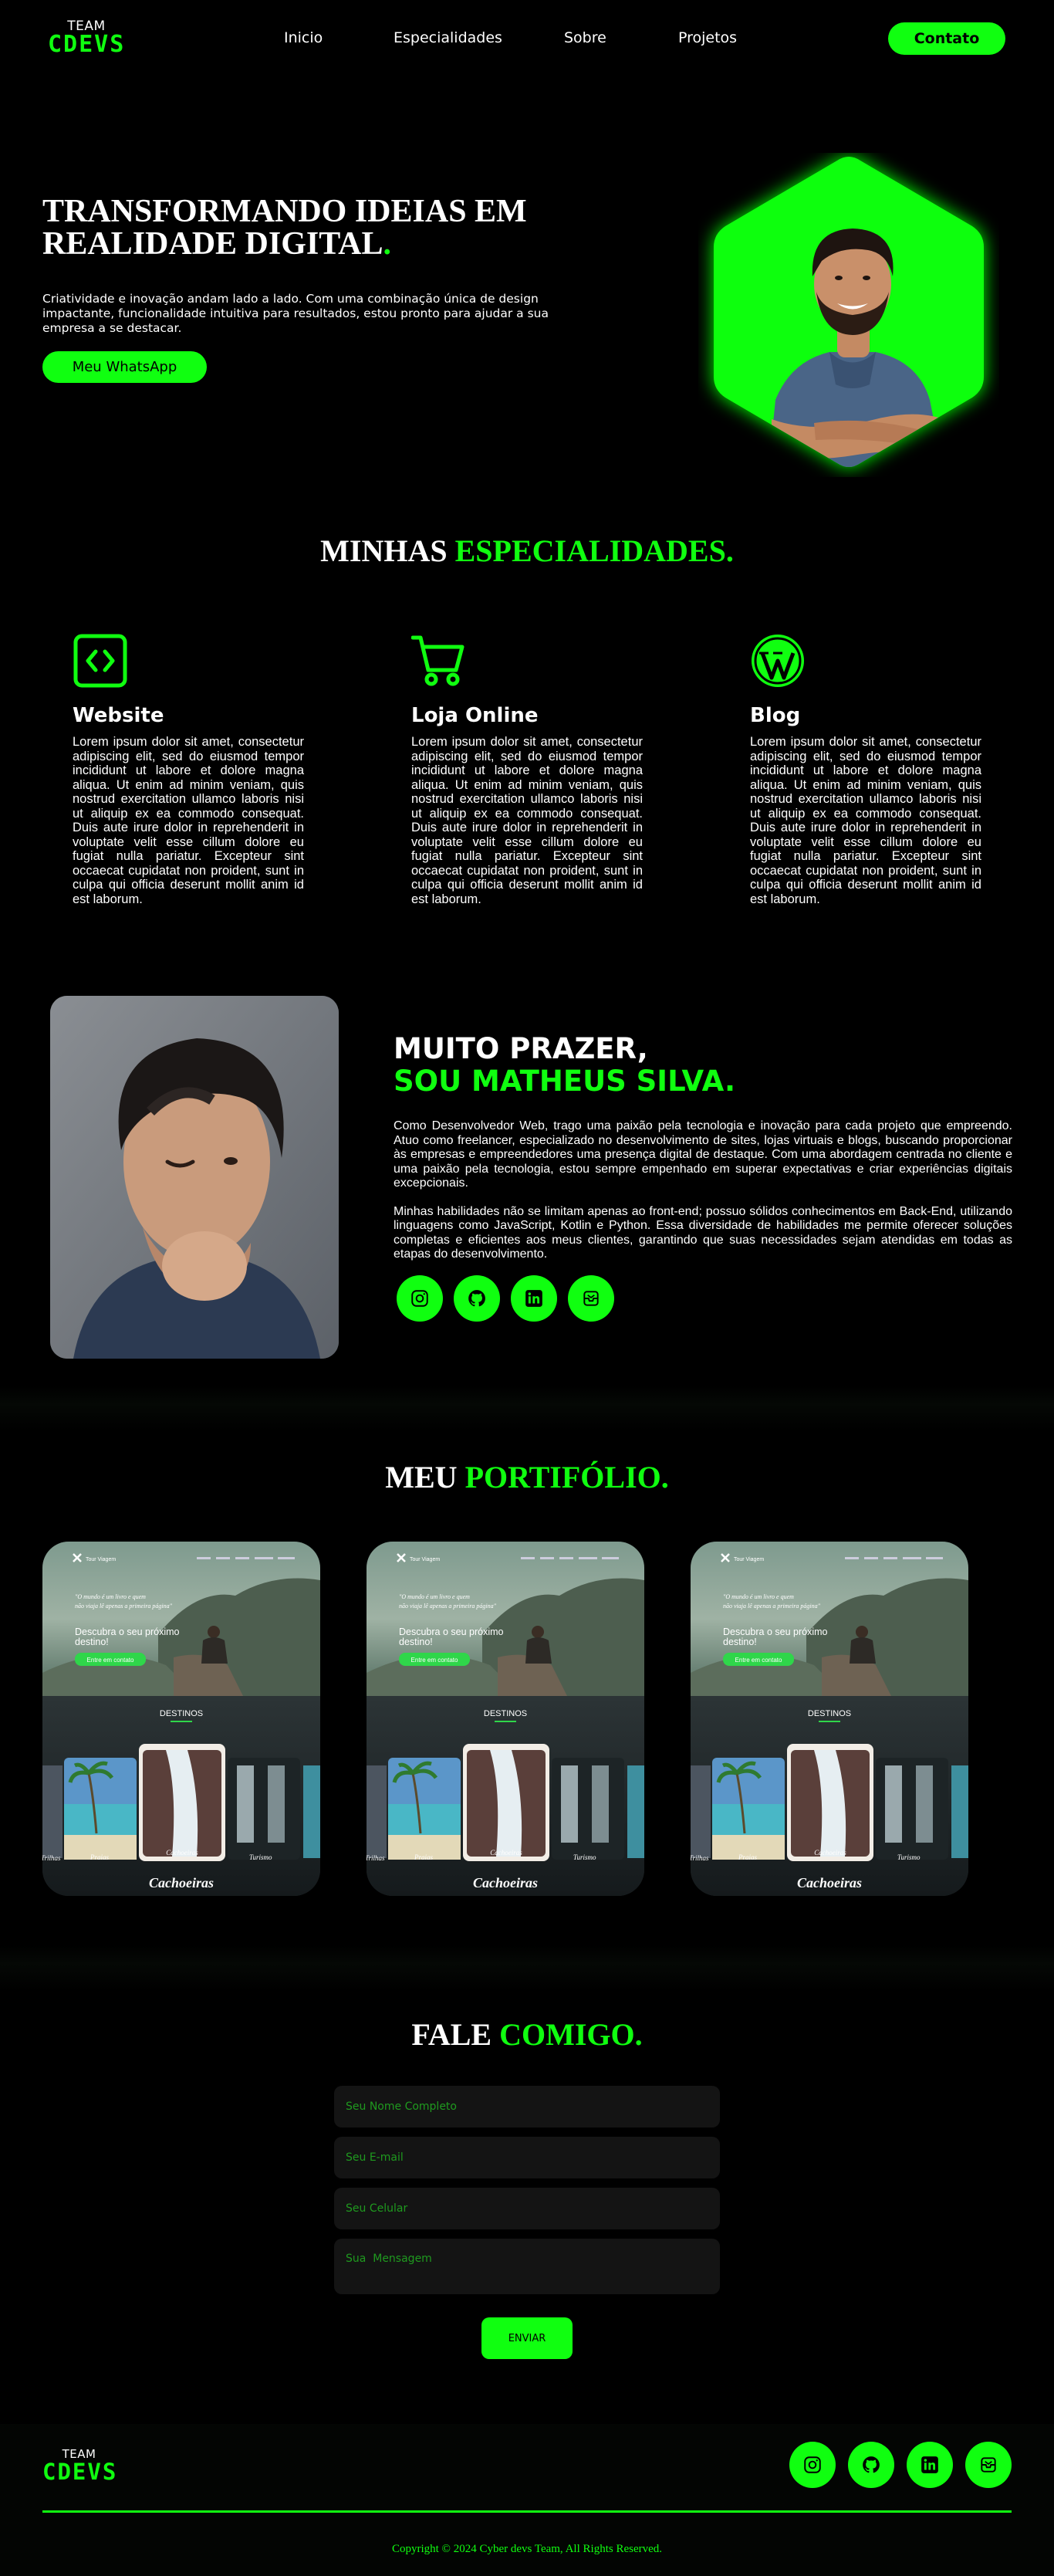 This screenshot has width=1054, height=2576. What do you see at coordinates (527, 1409) in the screenshot?
I see `section-divider` at bounding box center [527, 1409].